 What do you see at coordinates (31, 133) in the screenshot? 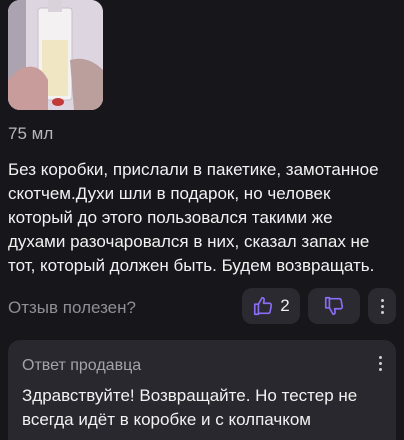
I see `variant-size: 75 мл` at bounding box center [31, 133].